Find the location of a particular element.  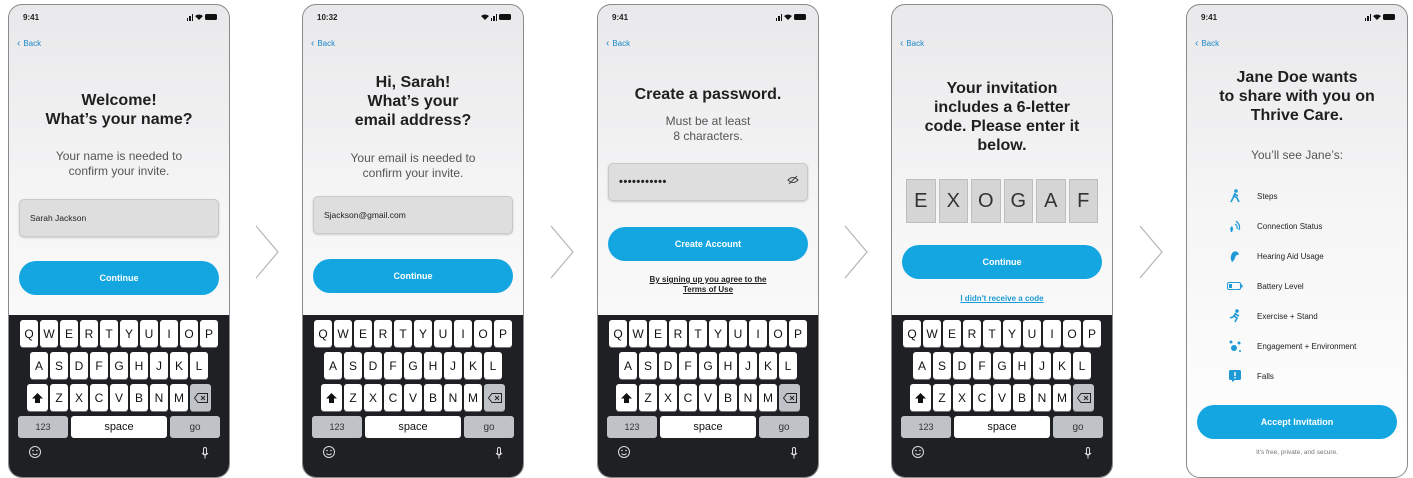

email-input: Sjackson@gmail.com is located at coordinates (413, 215).